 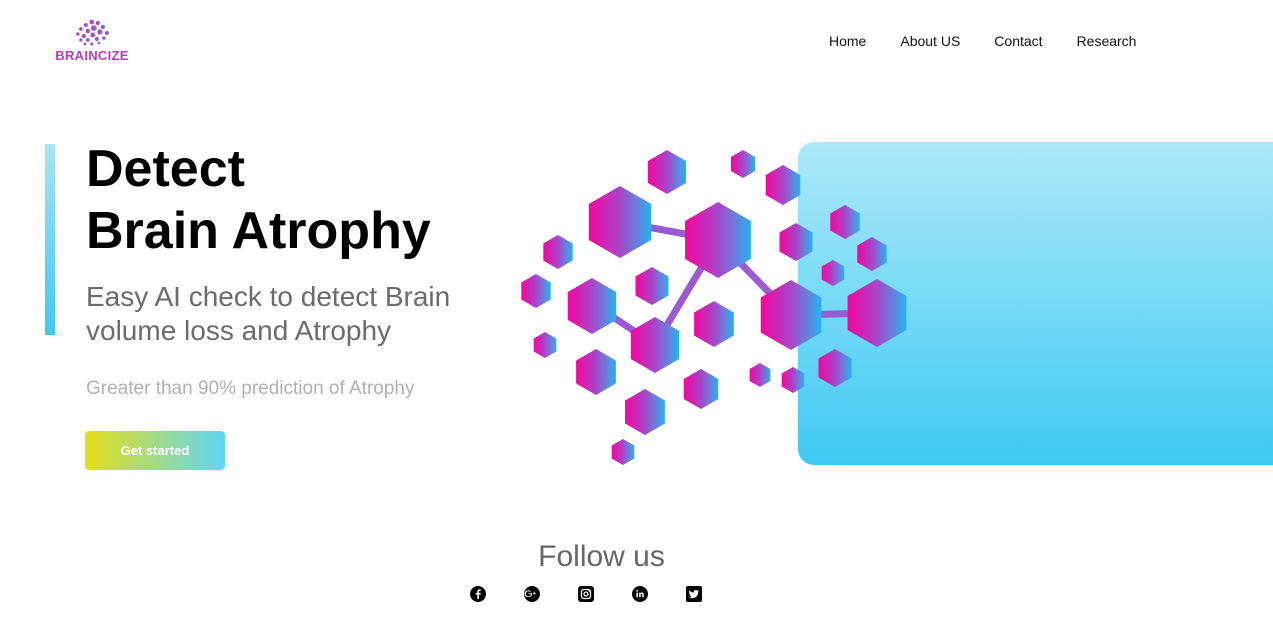 I want to click on twitter-icon, so click(x=694, y=594).